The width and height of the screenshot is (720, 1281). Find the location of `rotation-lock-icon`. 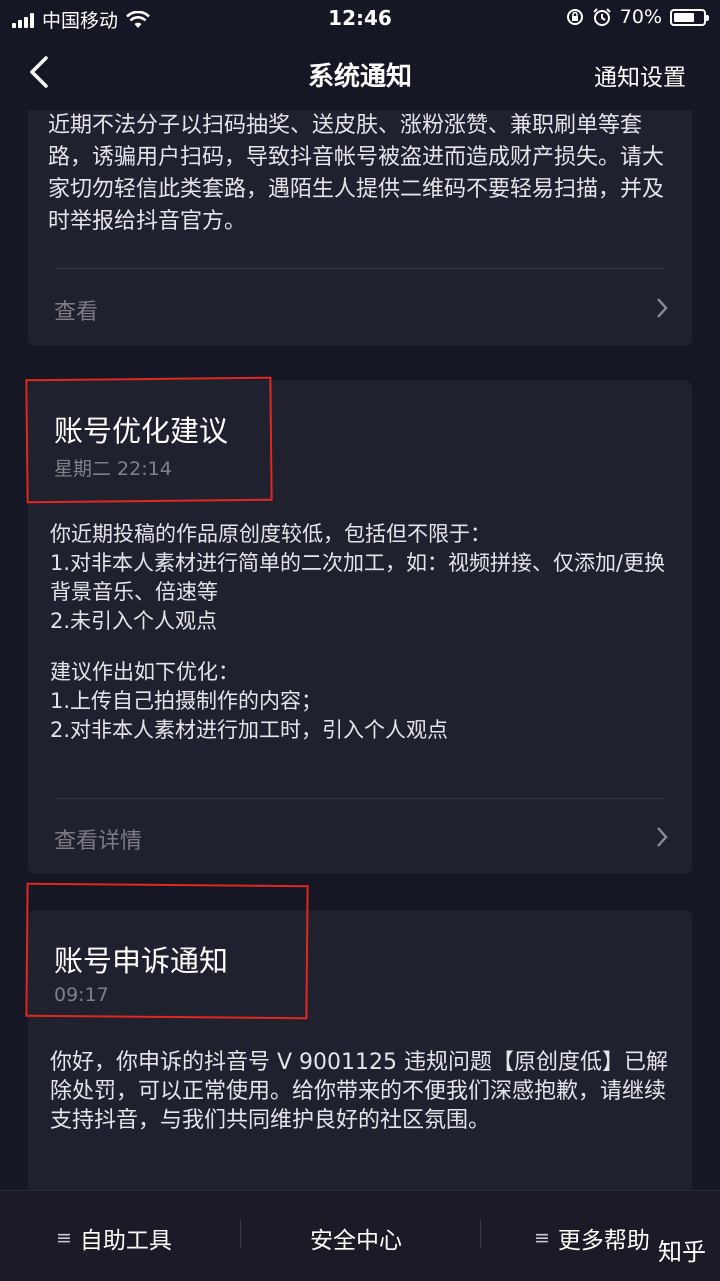

rotation-lock-icon is located at coordinates (574, 17).